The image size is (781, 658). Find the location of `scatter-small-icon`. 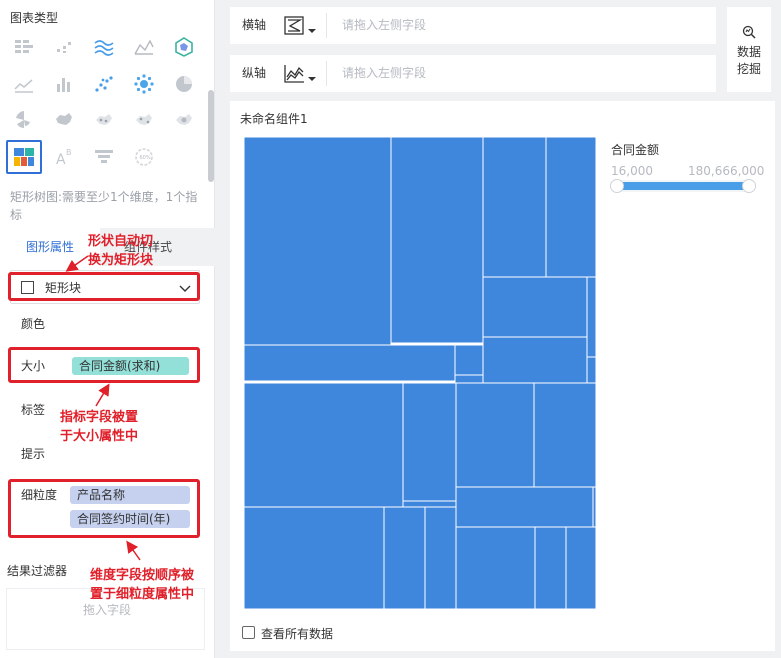

scatter-small-icon is located at coordinates (64, 47).